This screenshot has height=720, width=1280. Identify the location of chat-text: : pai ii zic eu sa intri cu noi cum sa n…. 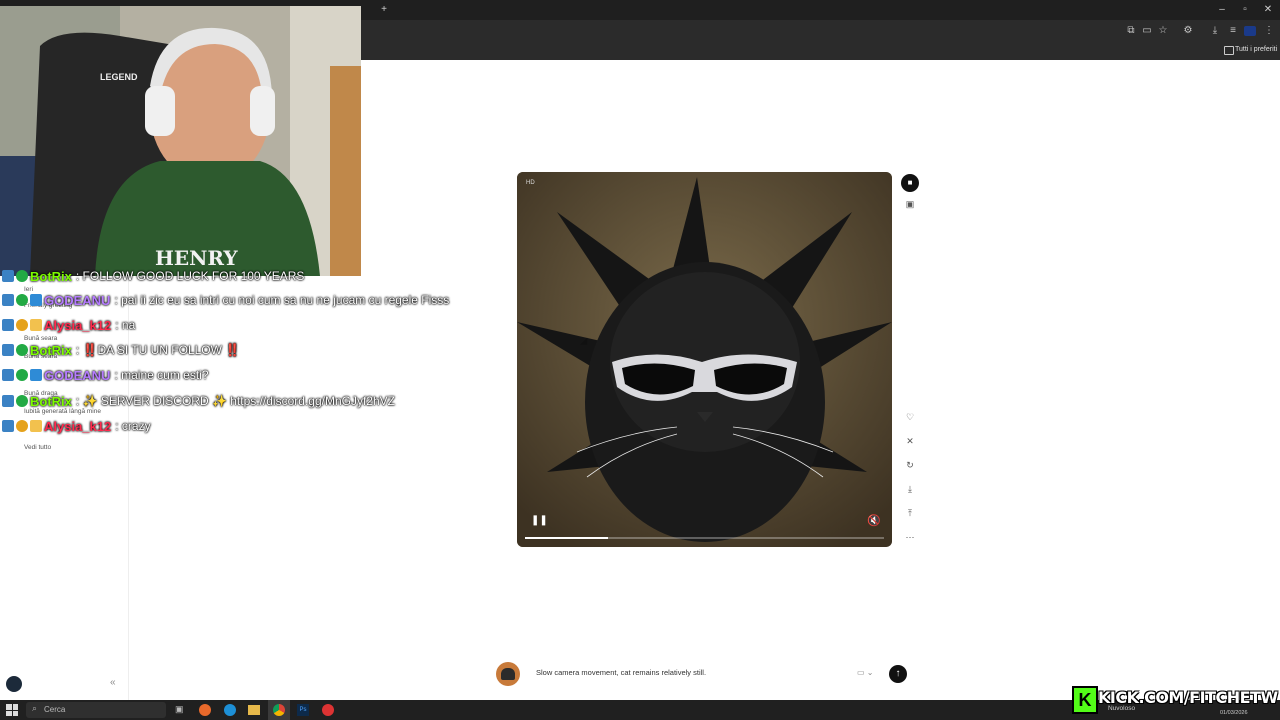
(282, 300).